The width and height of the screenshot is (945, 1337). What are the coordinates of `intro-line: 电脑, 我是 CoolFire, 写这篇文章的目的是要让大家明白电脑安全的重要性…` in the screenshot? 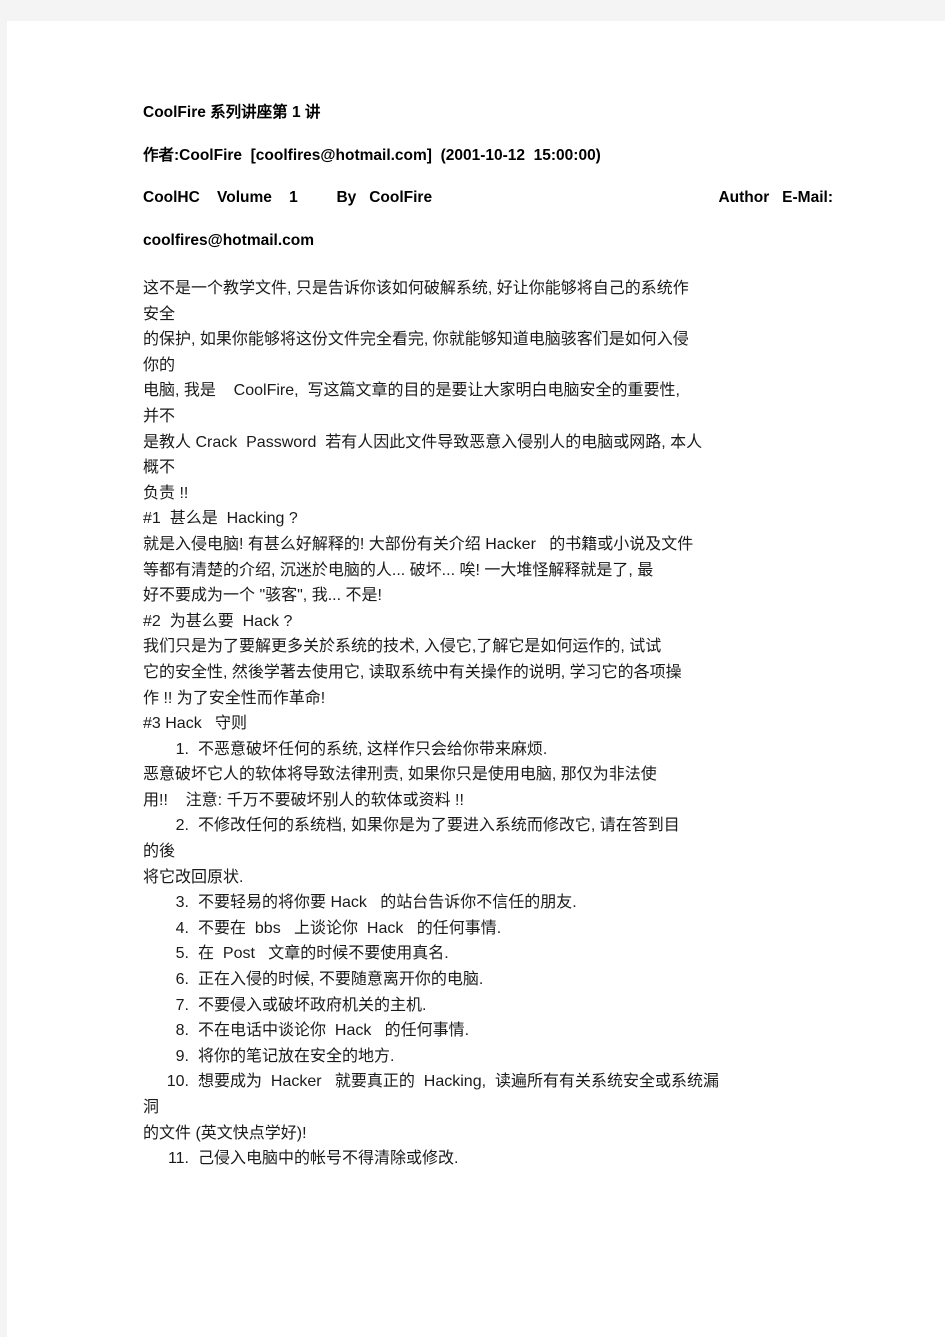 It's located at (411, 391).